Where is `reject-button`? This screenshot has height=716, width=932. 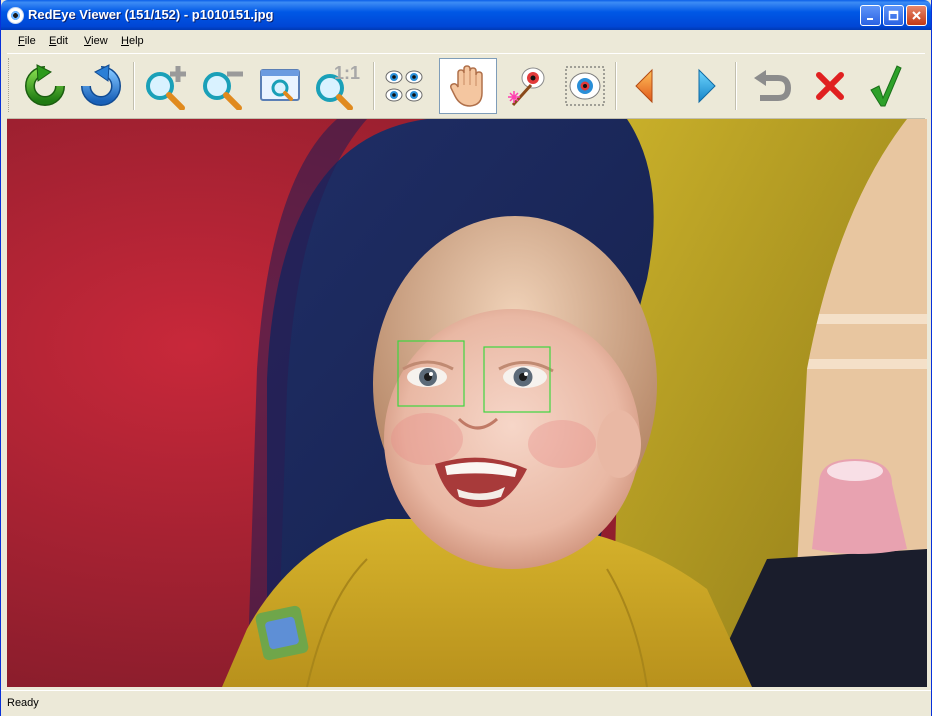 reject-button is located at coordinates (830, 86).